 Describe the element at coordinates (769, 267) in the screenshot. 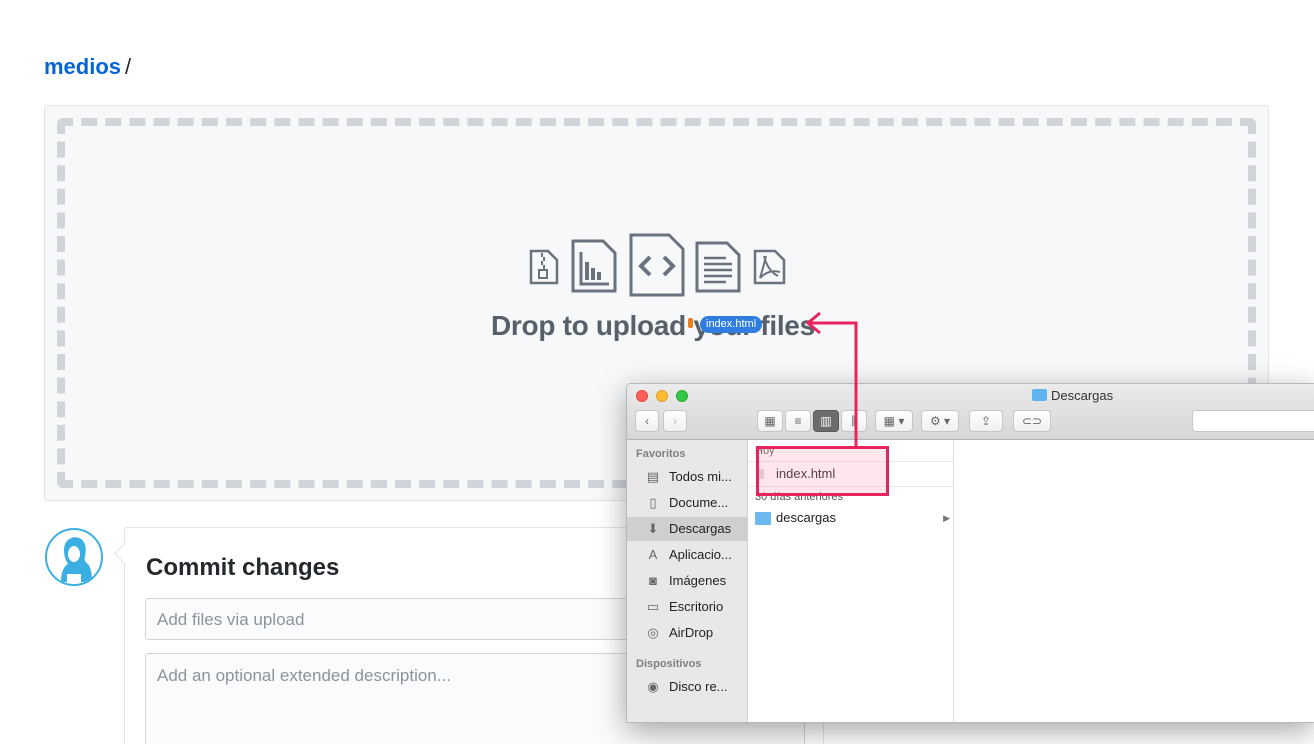

I see `pdf-file-icon` at that location.